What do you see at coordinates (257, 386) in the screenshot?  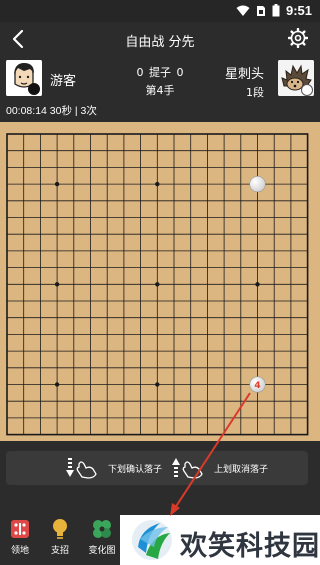 I see `last-move-number: 4` at bounding box center [257, 386].